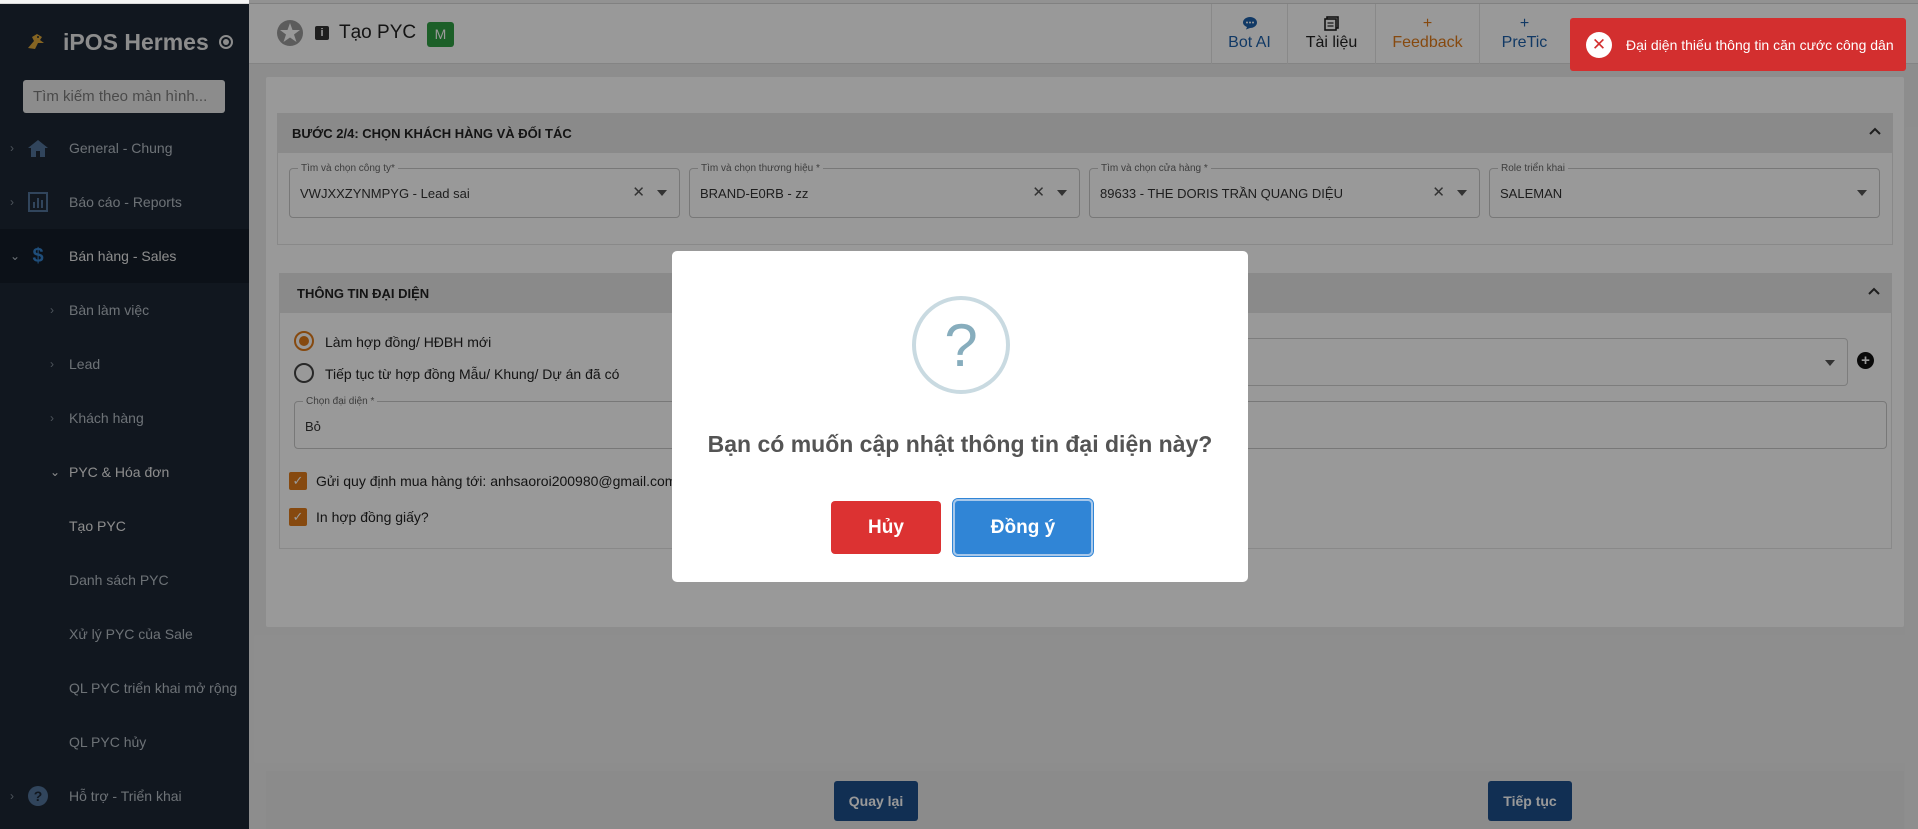  I want to click on sidebar-item-sales: ⌄ $ Bán hàng - Sales, so click(124, 256).